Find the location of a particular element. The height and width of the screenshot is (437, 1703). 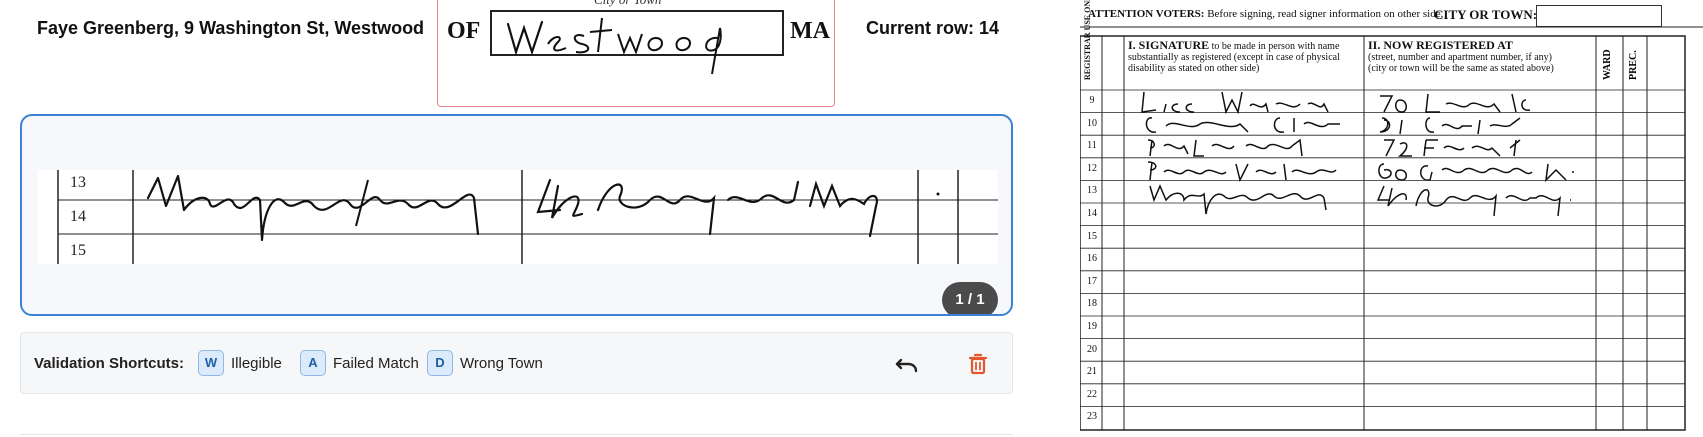

shortcut-label-failed-match: Failed Match is located at coordinates (376, 363).